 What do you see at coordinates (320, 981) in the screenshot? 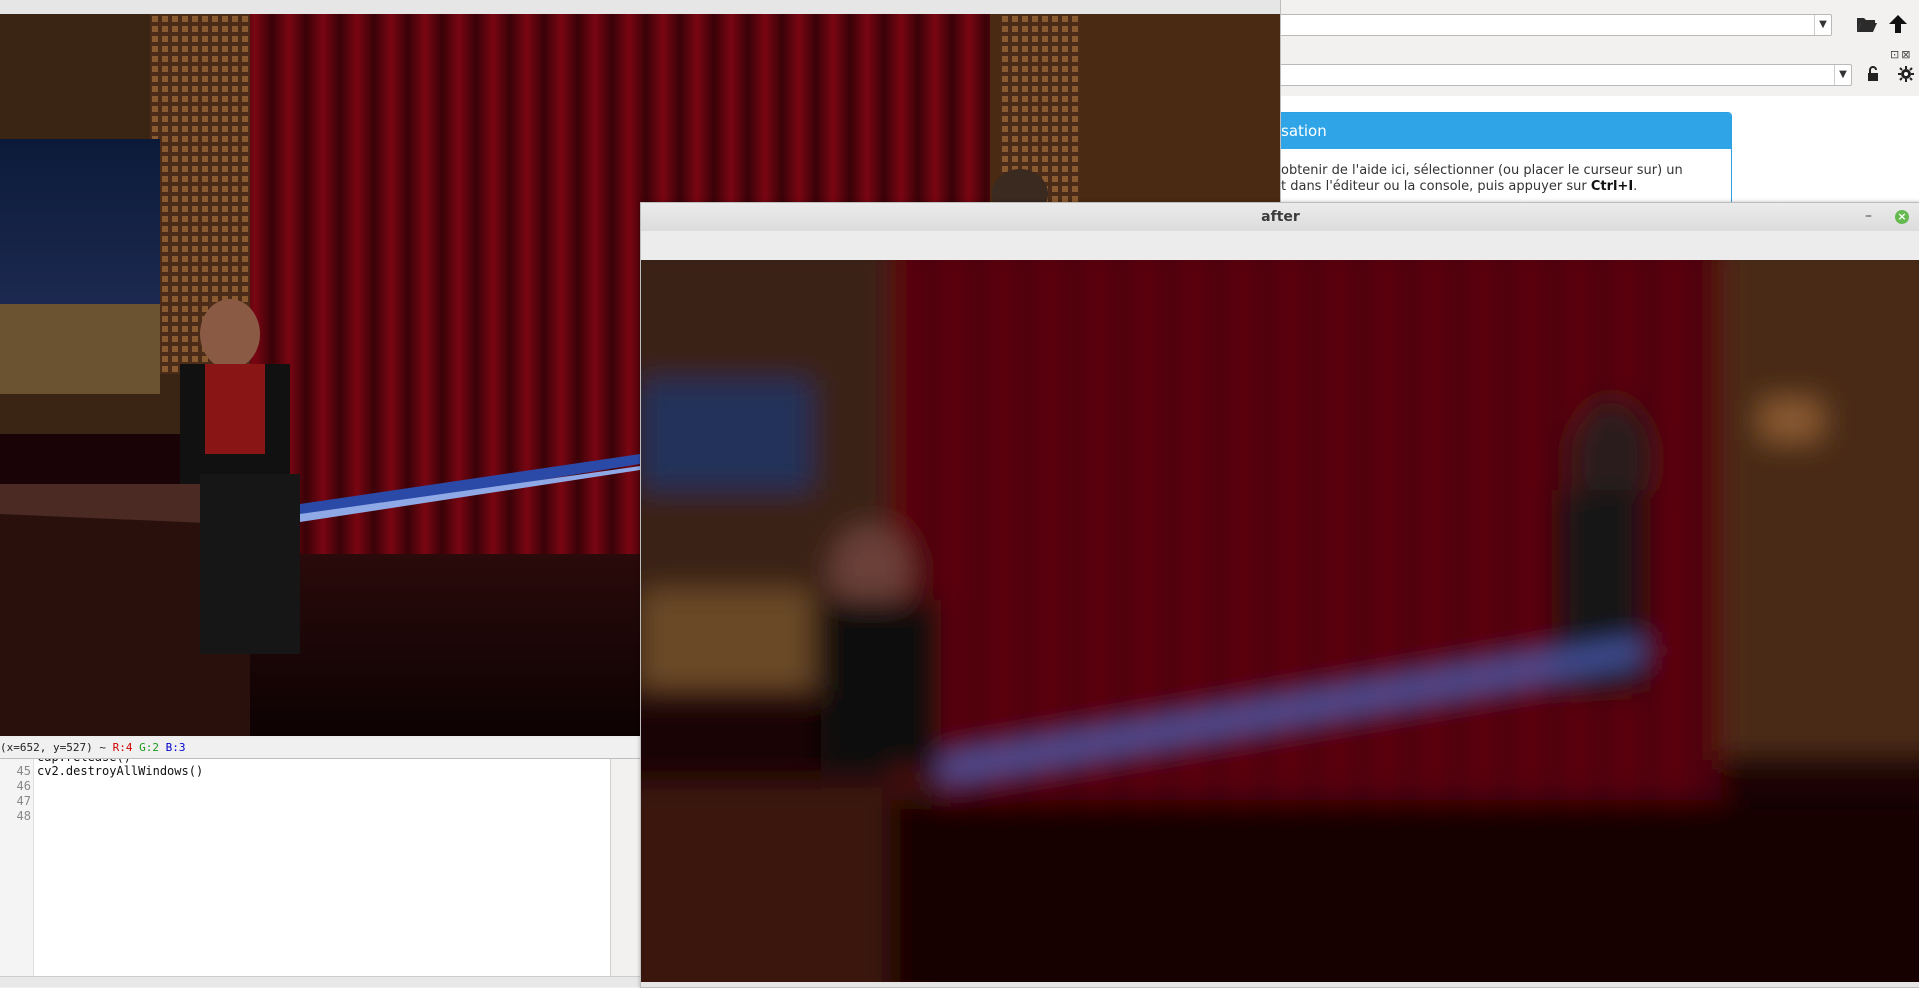
I see `ide-status-bar` at bounding box center [320, 981].